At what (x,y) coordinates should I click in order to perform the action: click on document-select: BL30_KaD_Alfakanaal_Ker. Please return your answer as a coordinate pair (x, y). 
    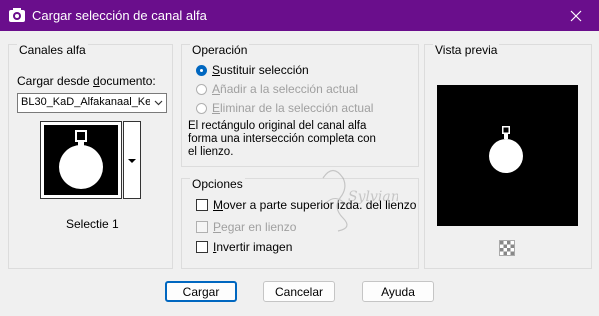
    Looking at the image, I should click on (92, 103).